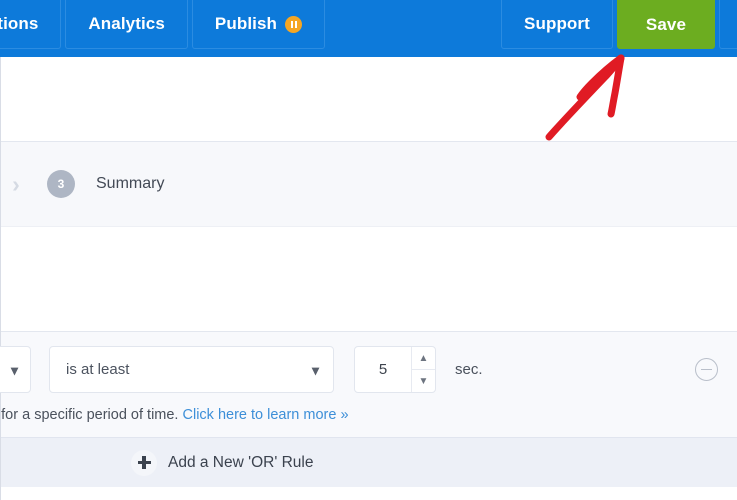 The image size is (737, 500). Describe the element at coordinates (61, 184) in the screenshot. I see `step-number-badge: 3` at that location.